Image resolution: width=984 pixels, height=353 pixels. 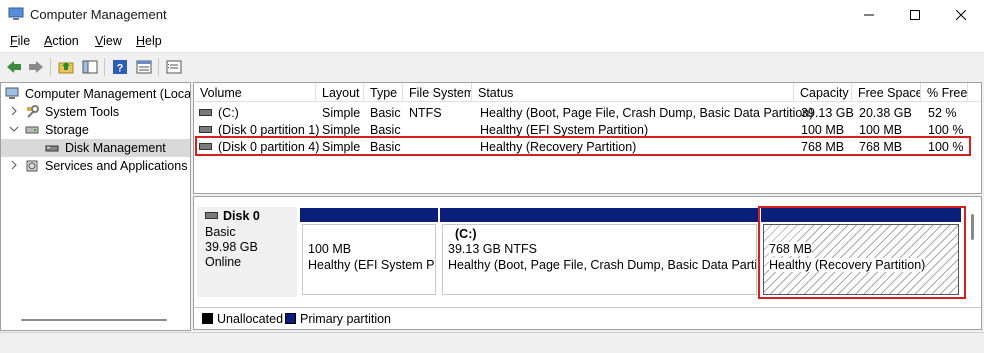 What do you see at coordinates (207, 318) in the screenshot?
I see `legend-swatch-unallocated` at bounding box center [207, 318].